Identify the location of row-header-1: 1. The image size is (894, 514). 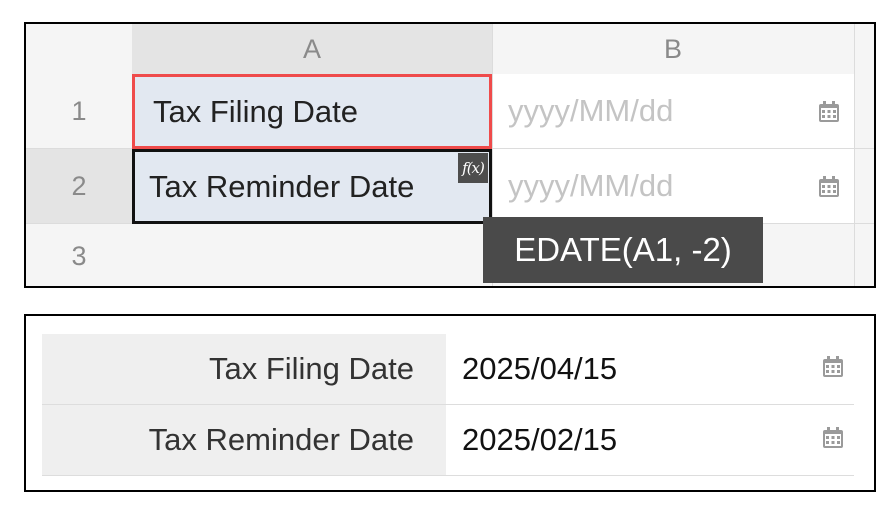
(79, 111).